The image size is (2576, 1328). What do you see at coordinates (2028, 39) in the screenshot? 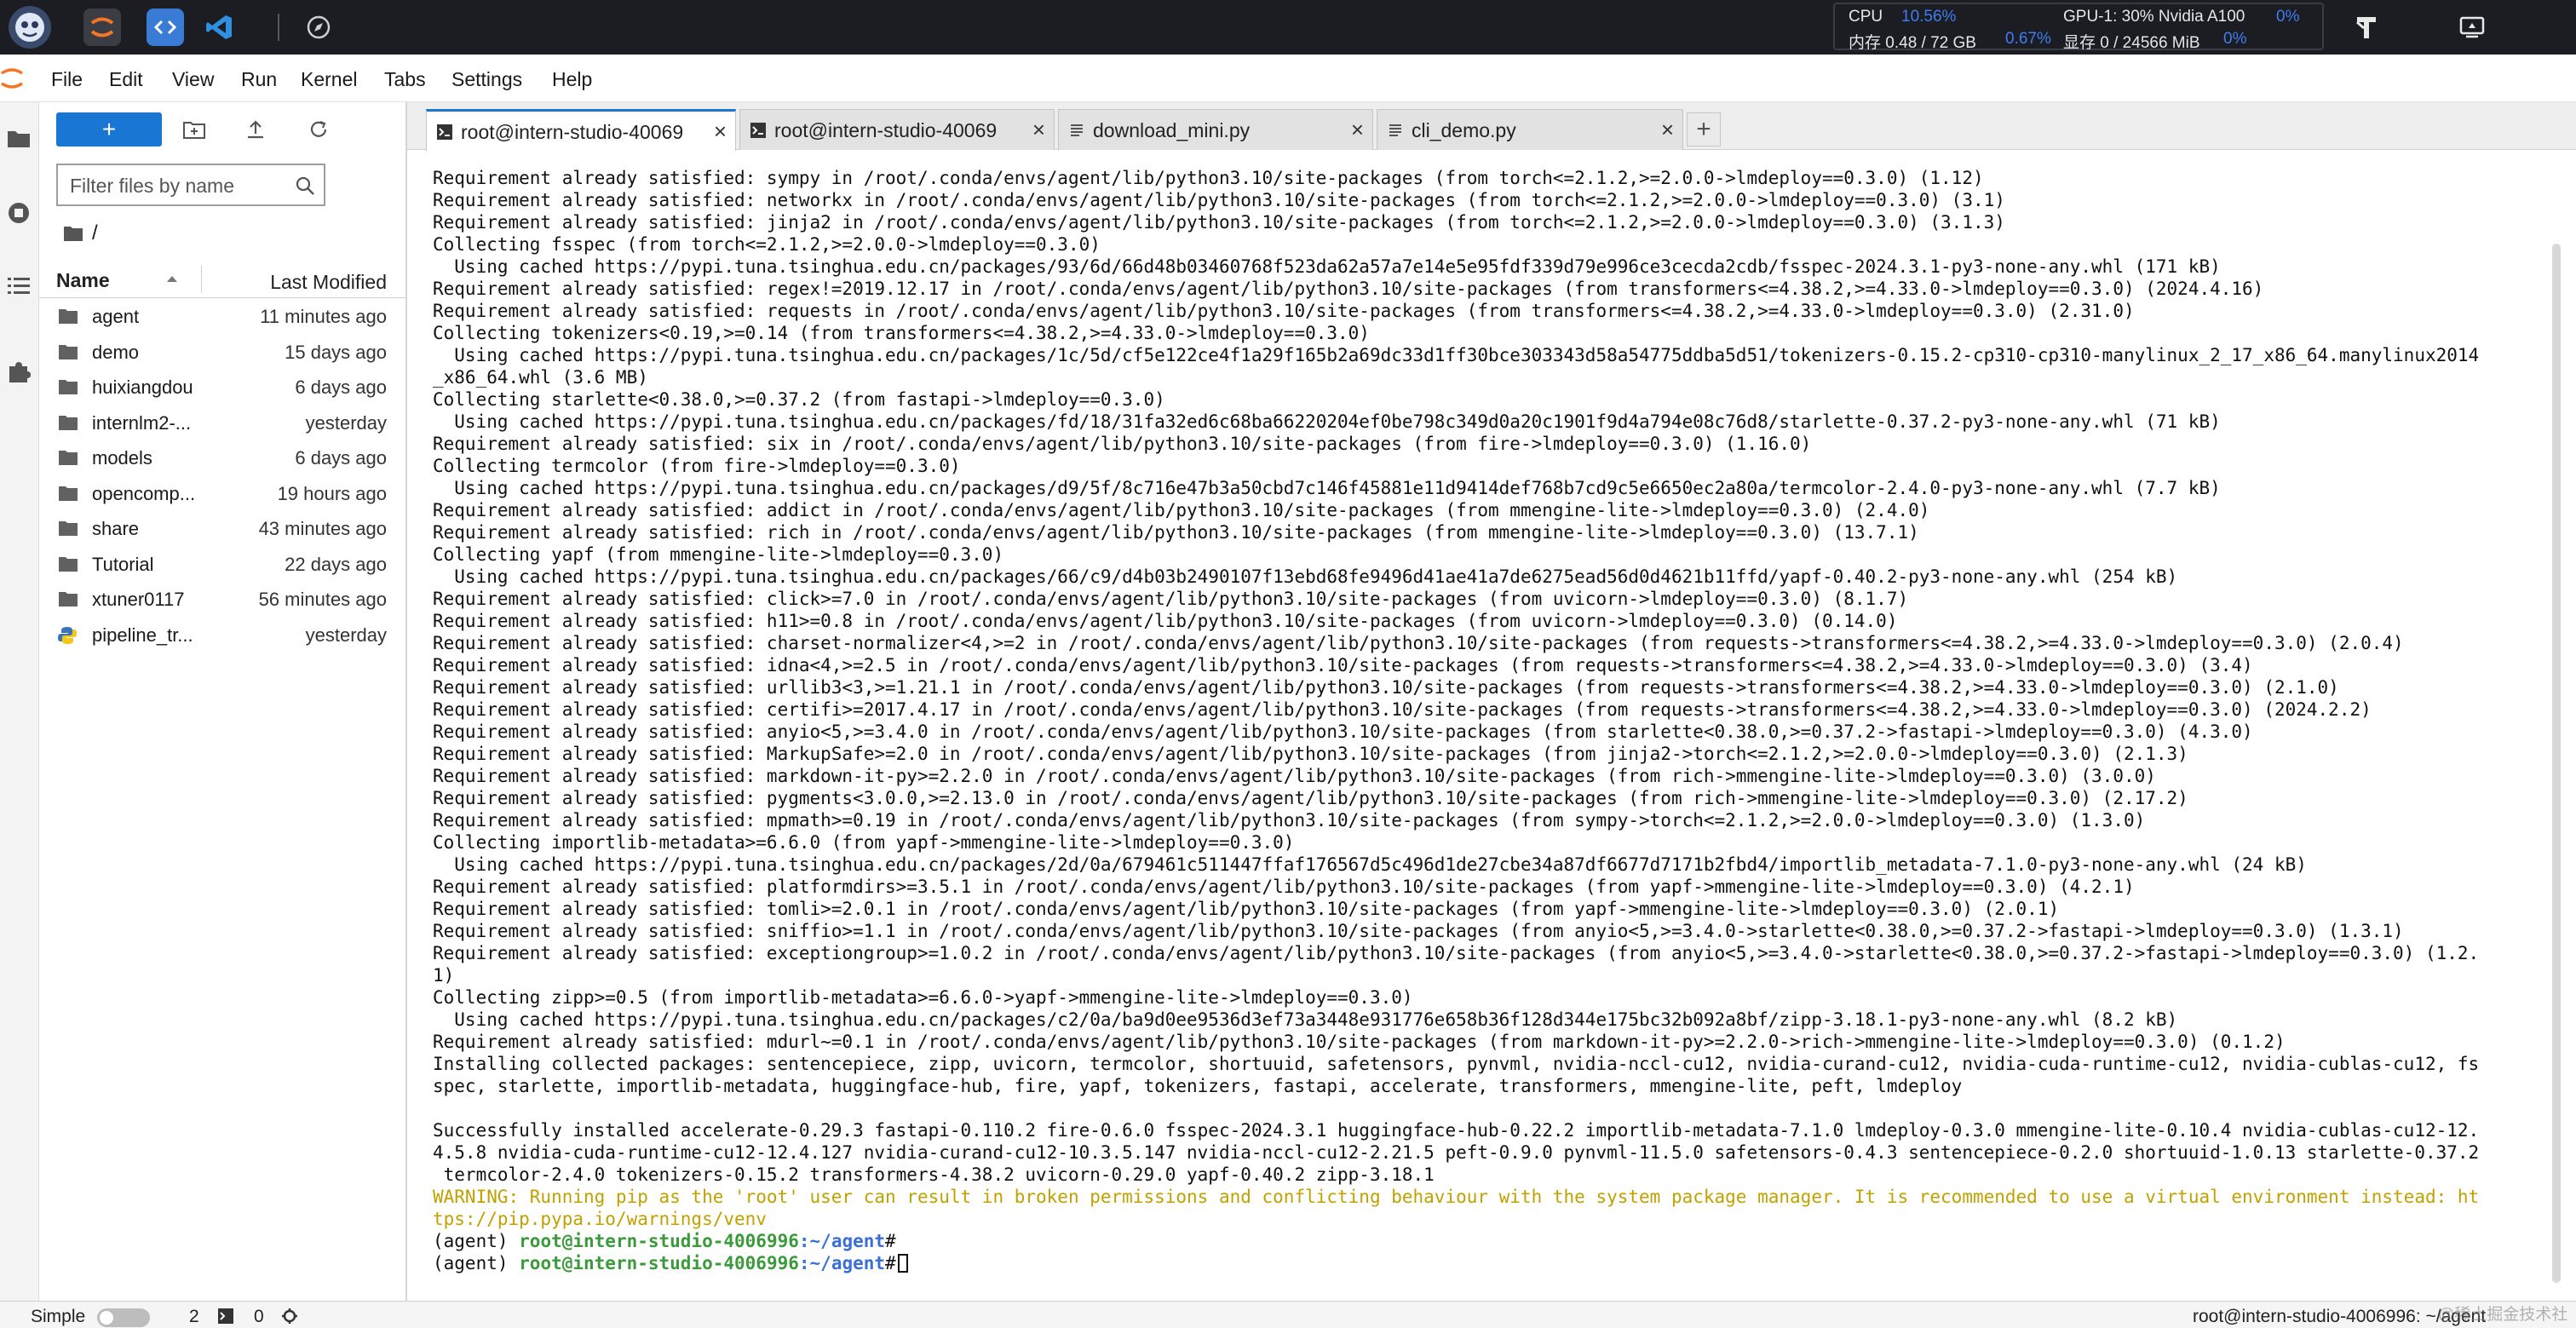
I see `memory-value: 0.67%` at bounding box center [2028, 39].